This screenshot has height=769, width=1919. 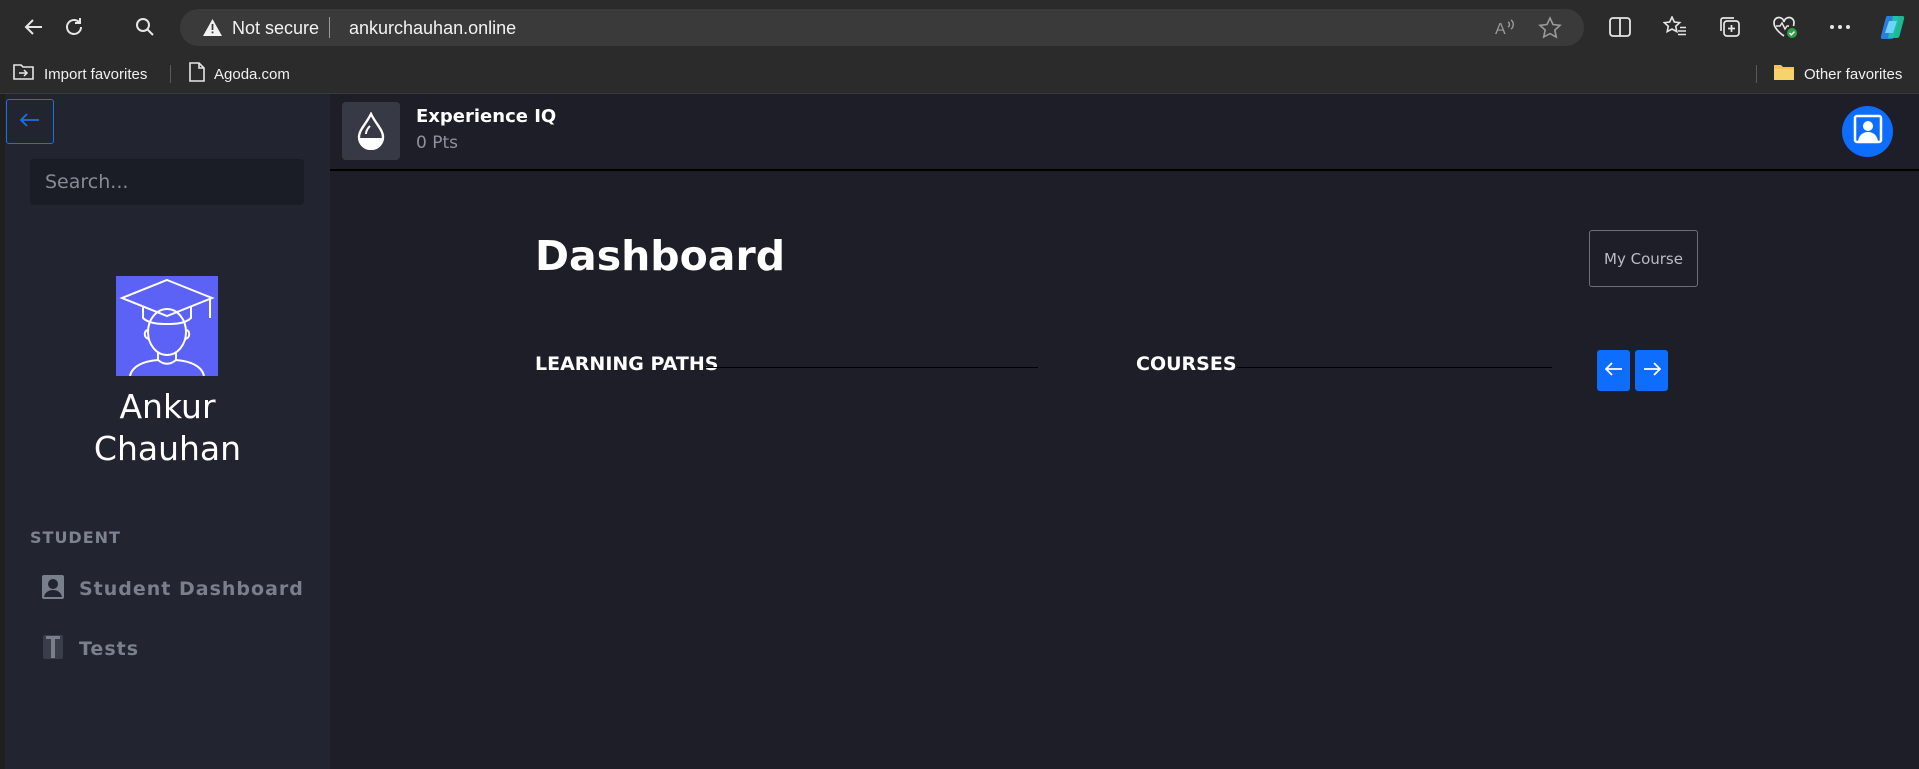 What do you see at coordinates (1730, 27) in the screenshot?
I see `collections-icon` at bounding box center [1730, 27].